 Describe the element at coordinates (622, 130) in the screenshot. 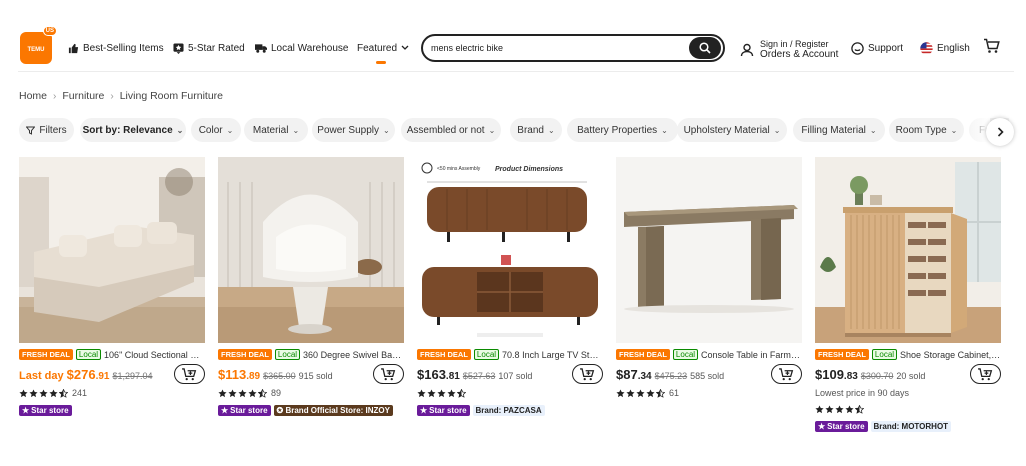

I see `filter-battery: Battery Properties ⌄` at that location.